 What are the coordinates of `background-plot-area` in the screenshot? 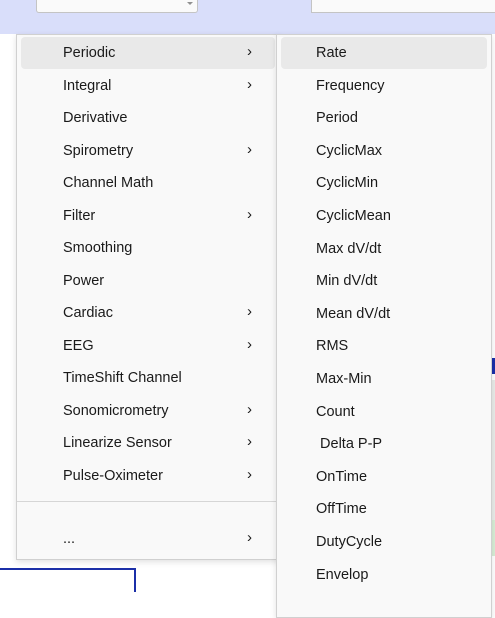 It's located at (100, 575).